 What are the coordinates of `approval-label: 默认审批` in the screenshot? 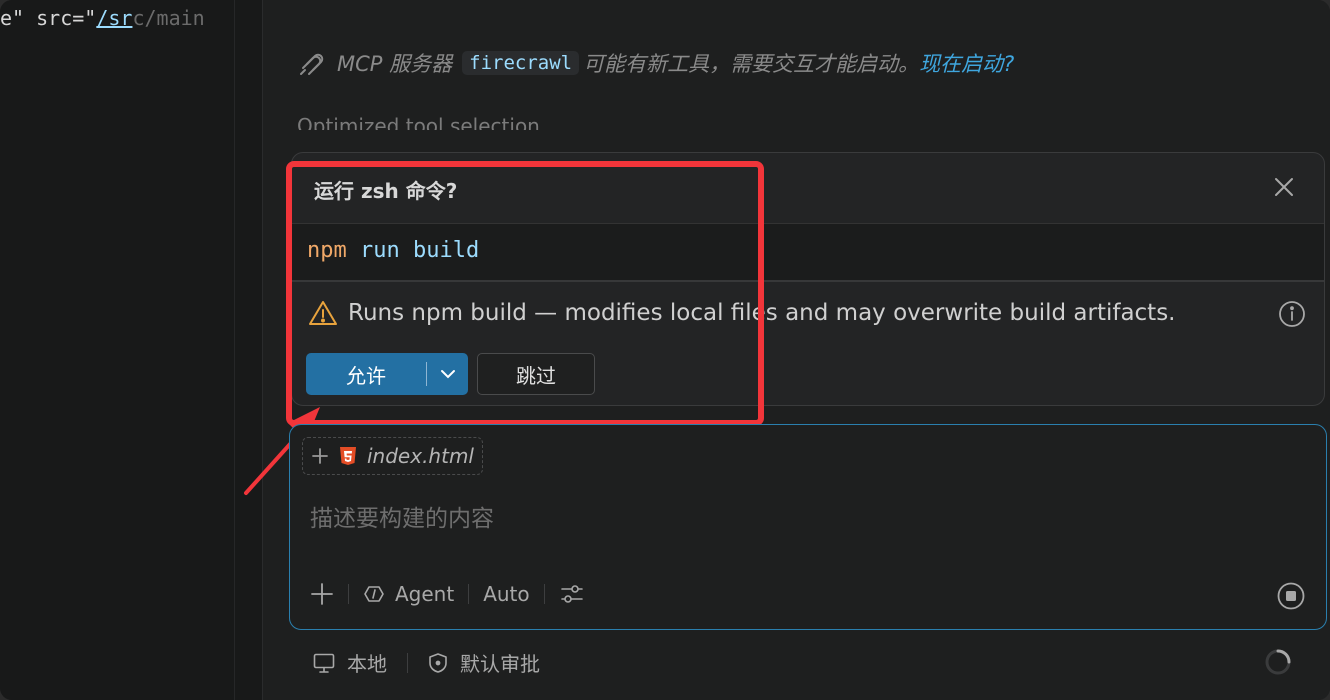 It's located at (500, 664).